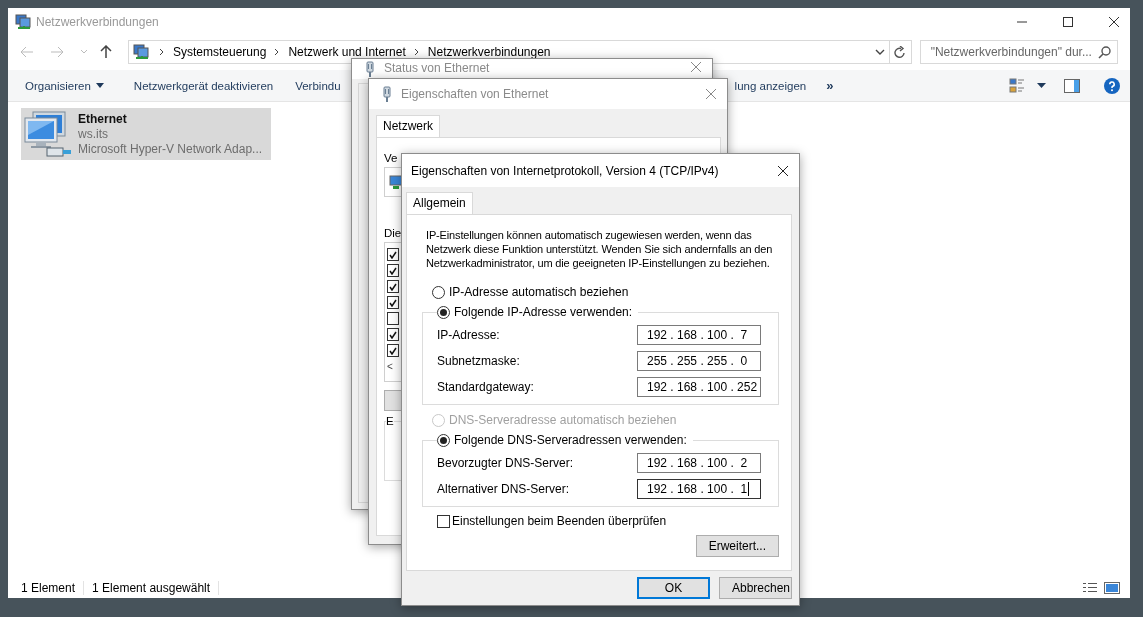 Image resolution: width=1143 pixels, height=617 pixels. Describe the element at coordinates (93, 134) in the screenshot. I see `connection-detail: ws.its` at that location.